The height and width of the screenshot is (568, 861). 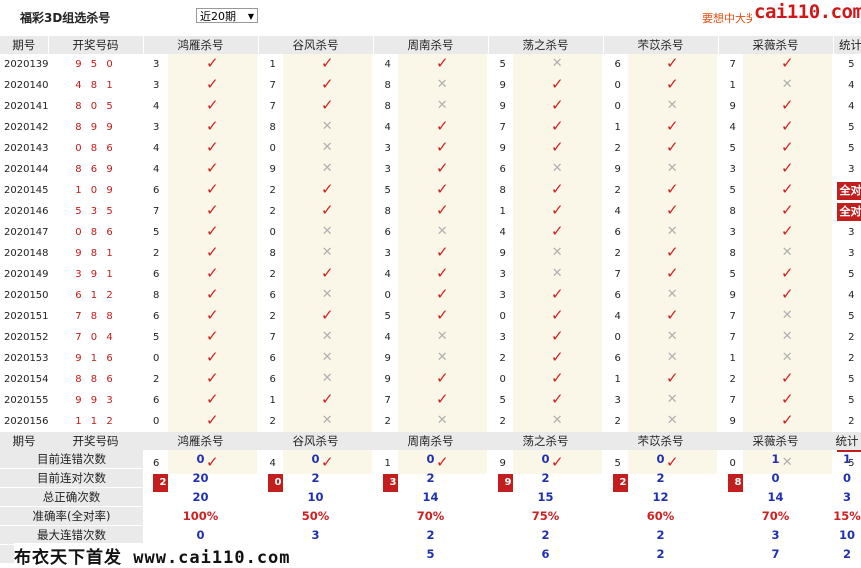 What do you see at coordinates (430, 379) in the screenshot?
I see `table-row: 20201548 8 62✓6✕9✓0✓1✓2✓5` at bounding box center [430, 379].